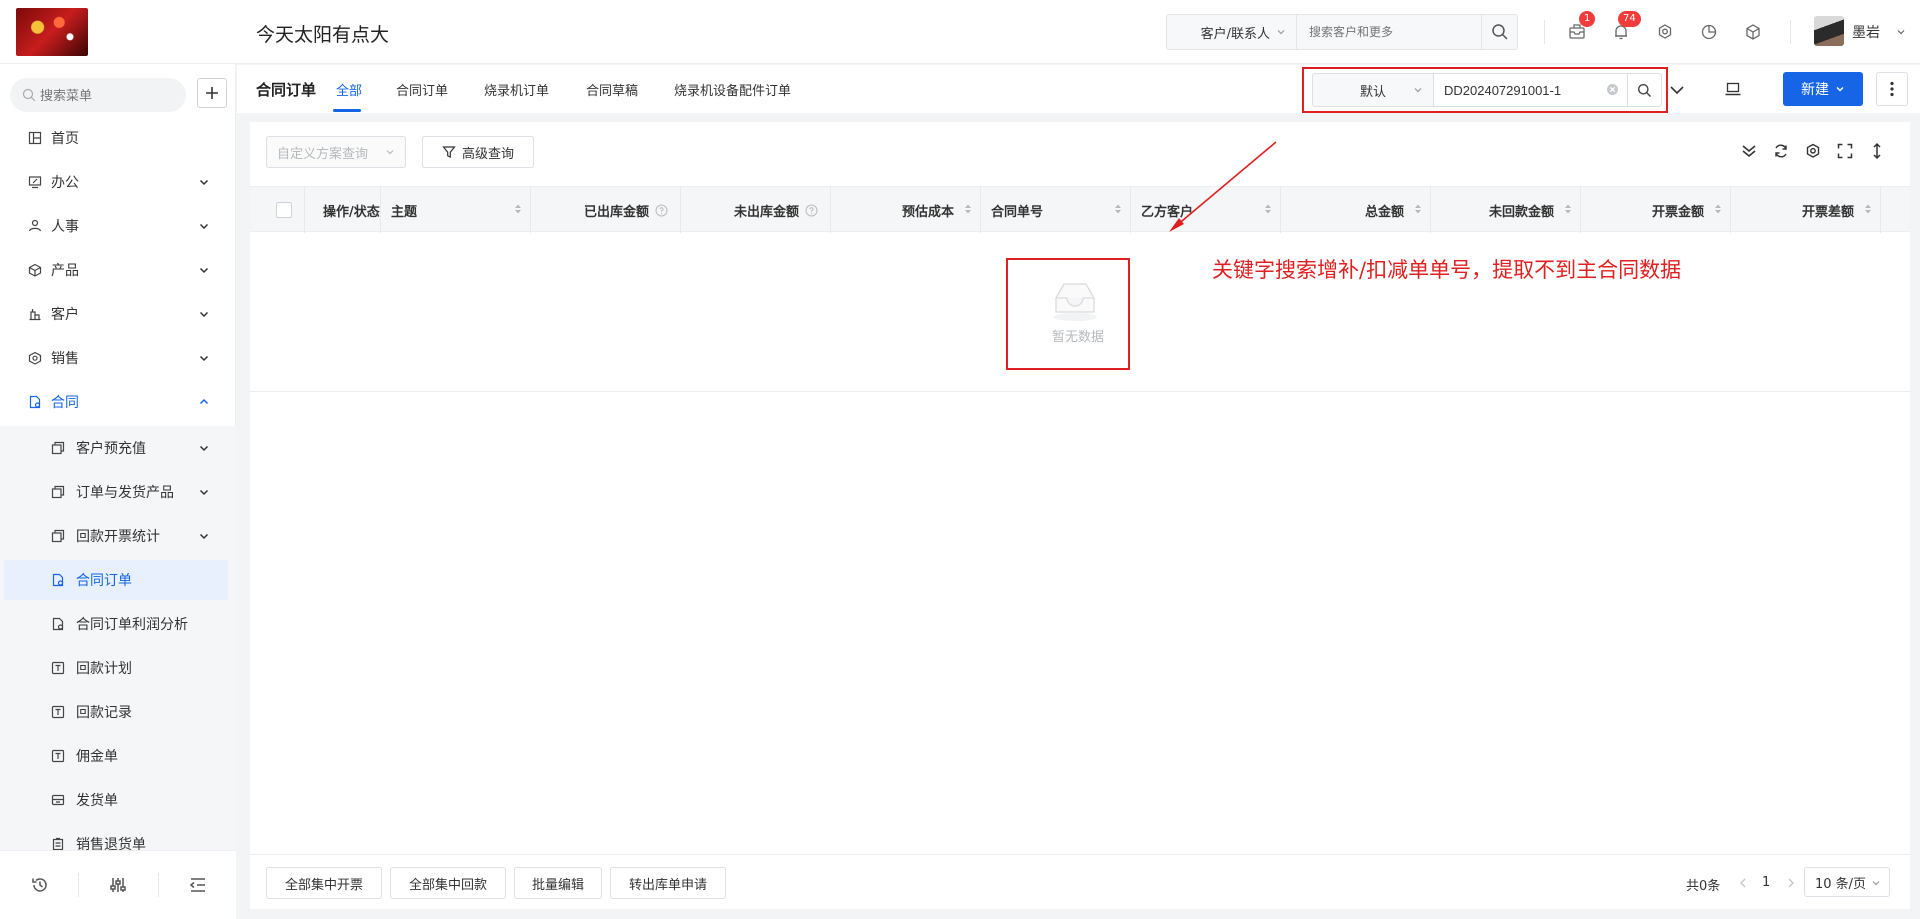 This screenshot has width=1920, height=919. Describe the element at coordinates (118, 270) in the screenshot. I see `sidebar-item-product: 产品` at that location.